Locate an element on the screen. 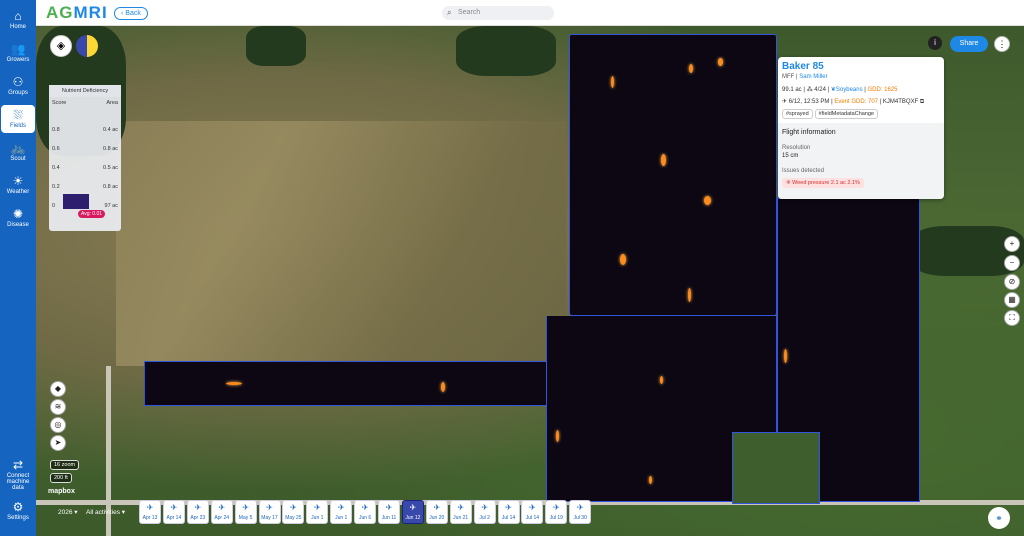  timeline-date-chip: ✈ May 5 is located at coordinates (245, 512).